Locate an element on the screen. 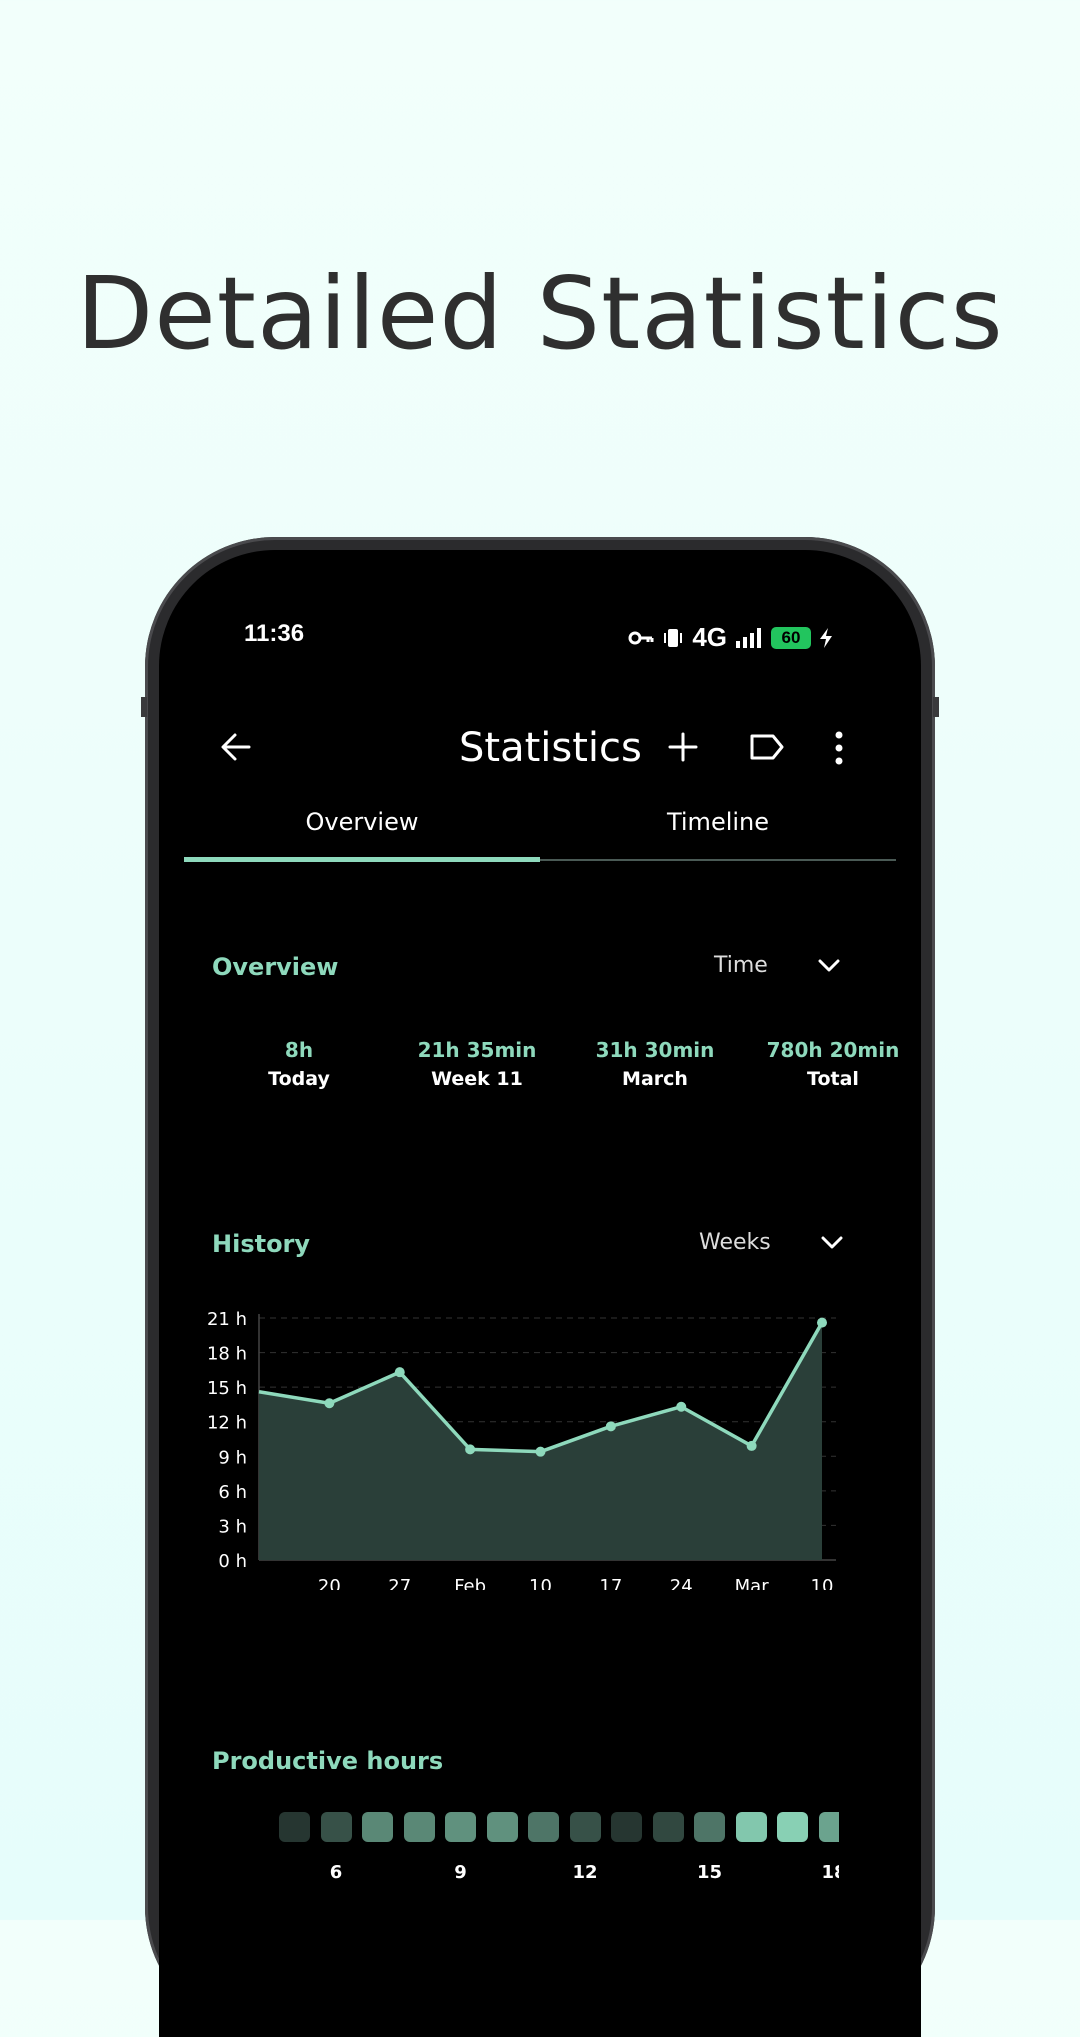 This screenshot has height=2037, width=1080. history-title: History is located at coordinates (261, 1244).